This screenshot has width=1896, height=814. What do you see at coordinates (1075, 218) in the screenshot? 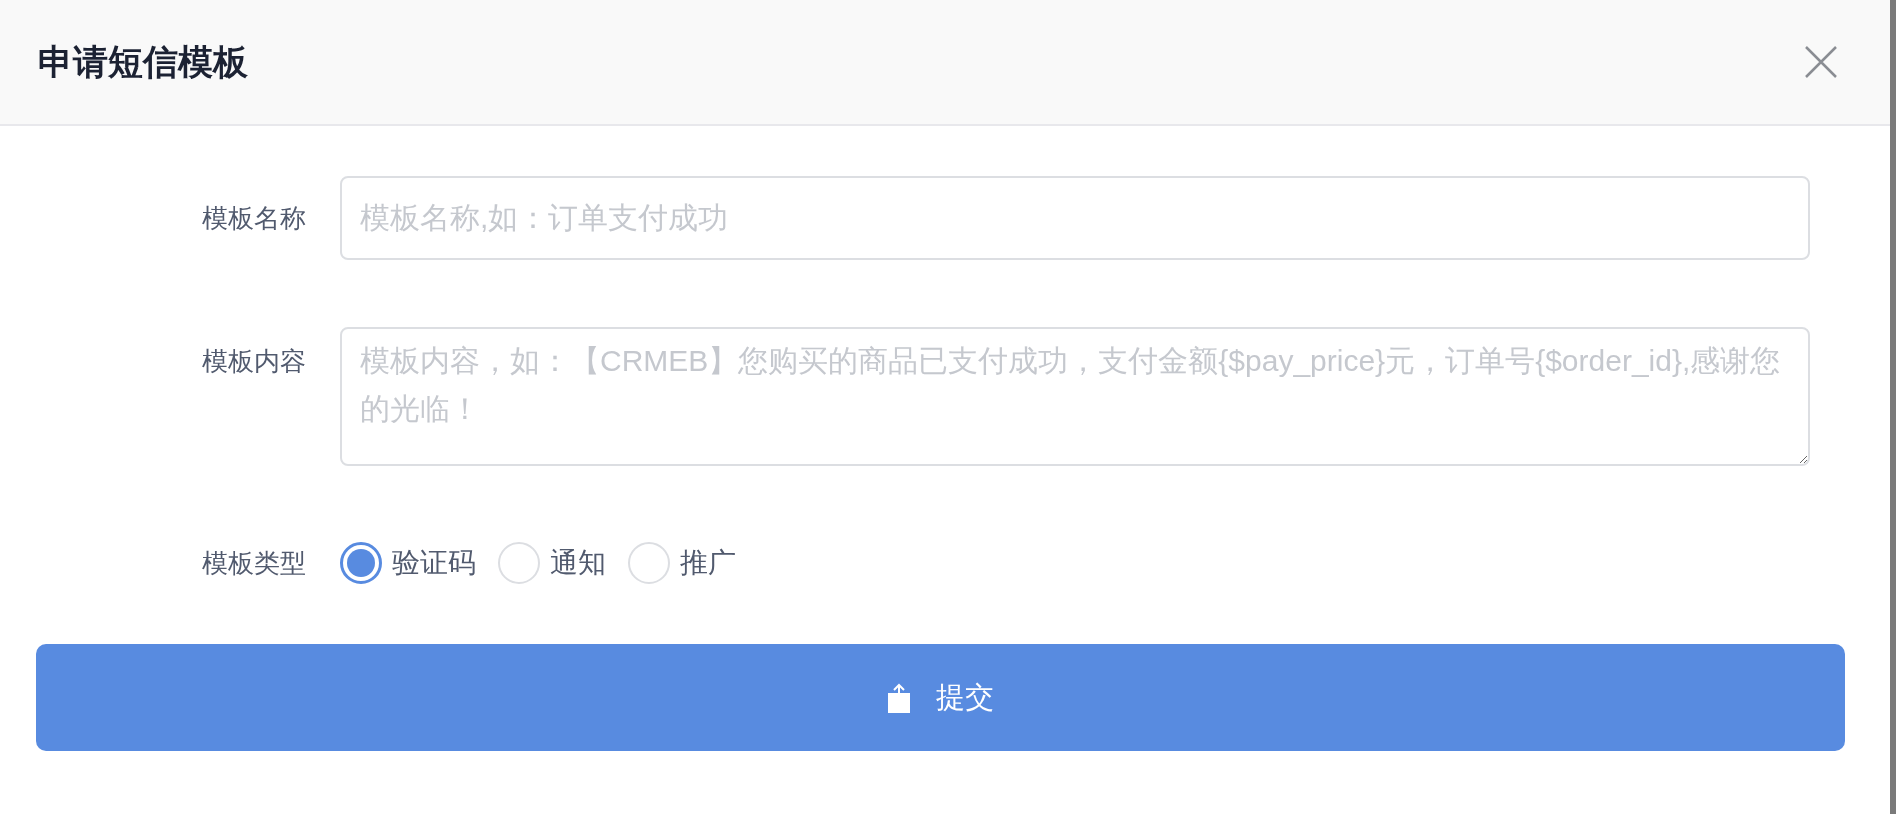
I see `name-input: 模板名称,如：订单支付成功` at bounding box center [1075, 218].